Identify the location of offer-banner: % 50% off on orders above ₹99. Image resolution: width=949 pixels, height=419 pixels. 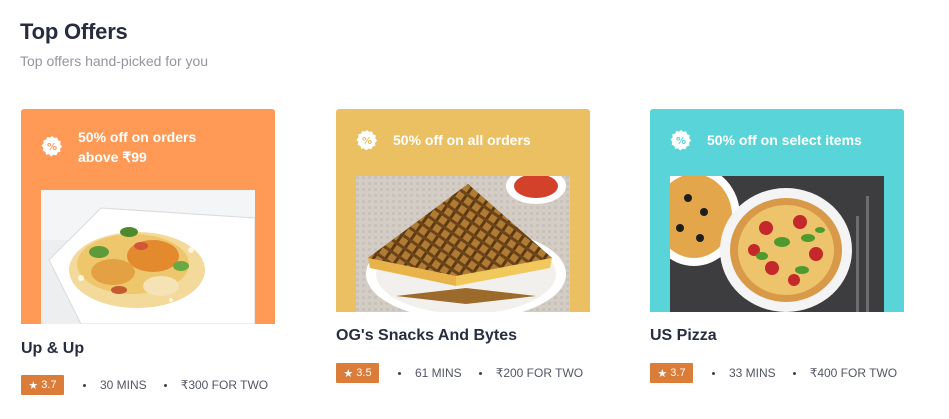
(148, 216).